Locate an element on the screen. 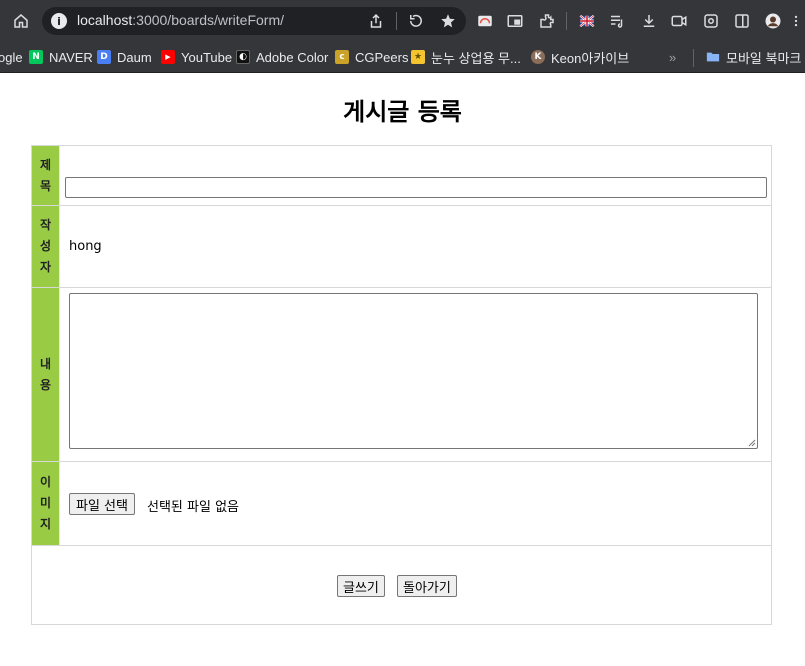  picture-in-picture-icon is located at coordinates (515, 21).